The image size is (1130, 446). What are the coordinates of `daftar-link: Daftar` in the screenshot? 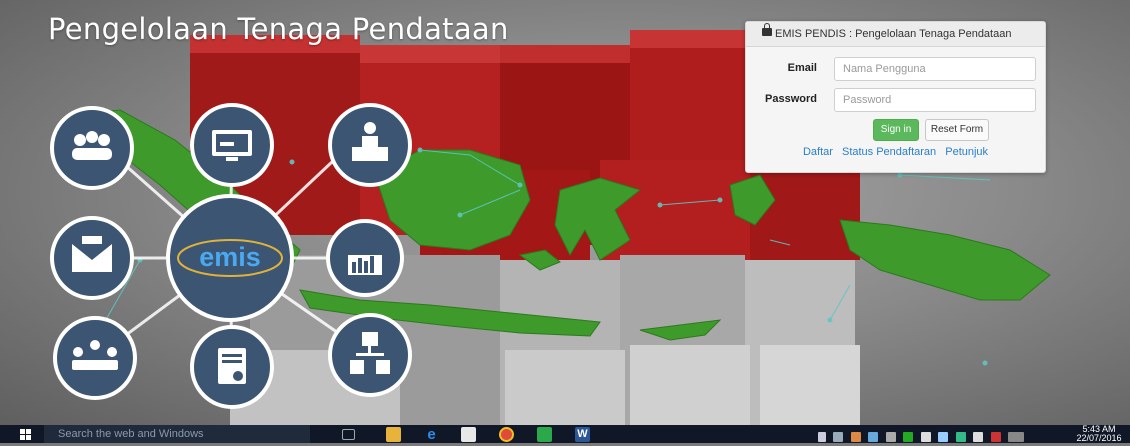 It's located at (818, 152).